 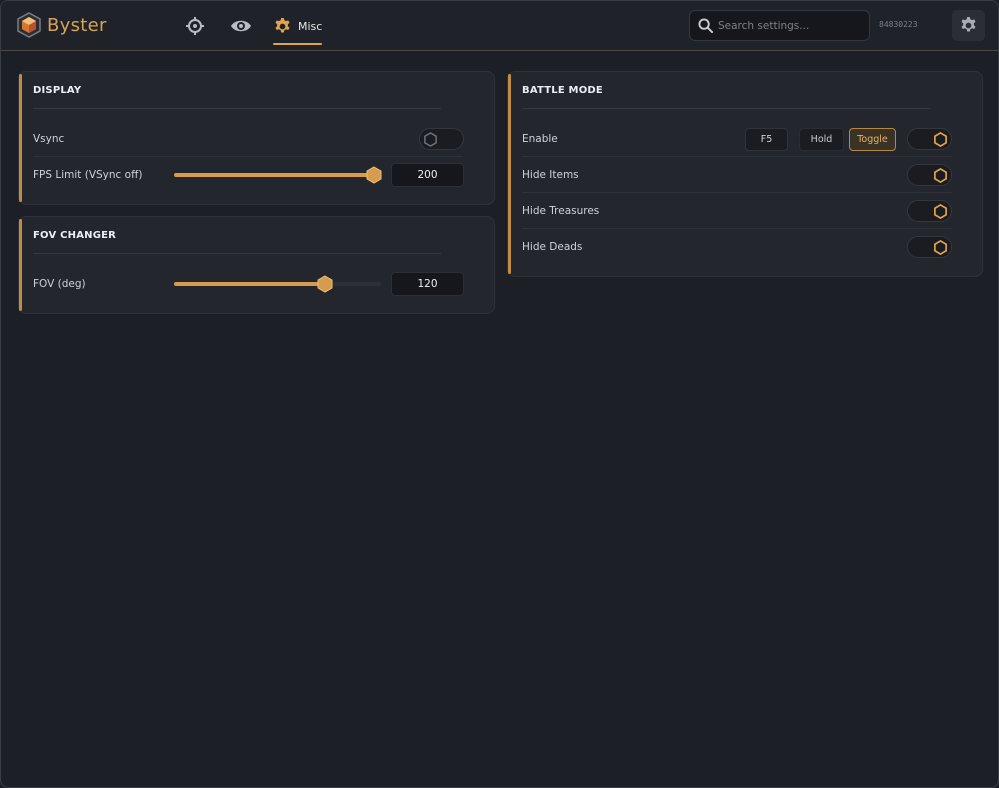 What do you see at coordinates (499, 26) in the screenshot?
I see `top-bar: Byster Misc Search settings... 84830223` at bounding box center [499, 26].